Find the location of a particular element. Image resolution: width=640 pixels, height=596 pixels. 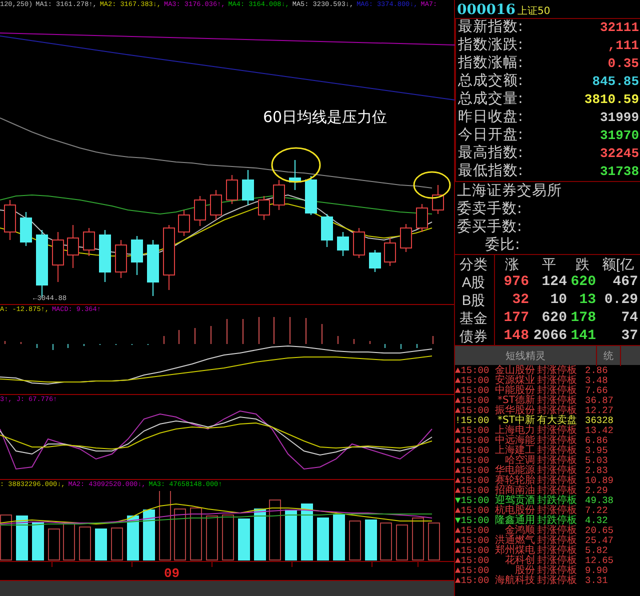

alert-row: ▲15:00 安源煤业 封涨停板 3.48 is located at coordinates (547, 381).